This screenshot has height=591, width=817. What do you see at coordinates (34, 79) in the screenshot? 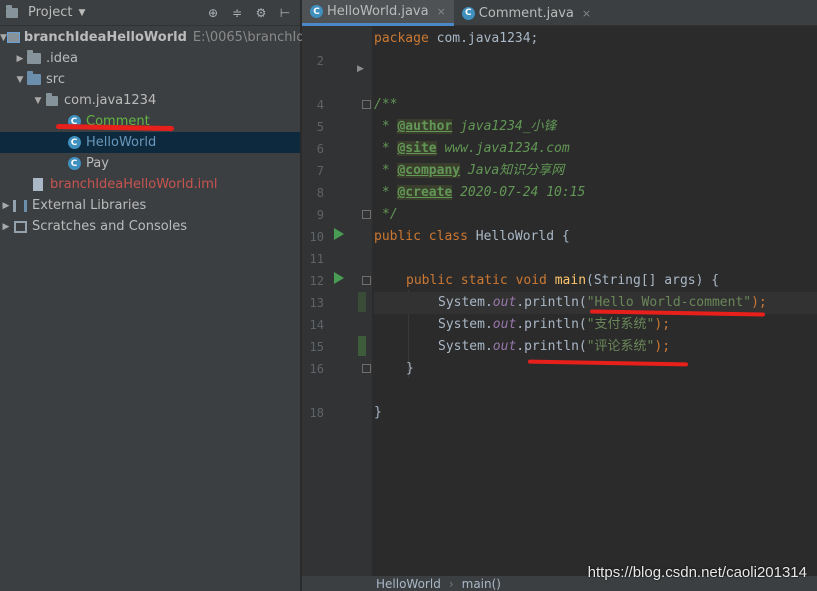
I see `source-folder-icon` at bounding box center [34, 79].